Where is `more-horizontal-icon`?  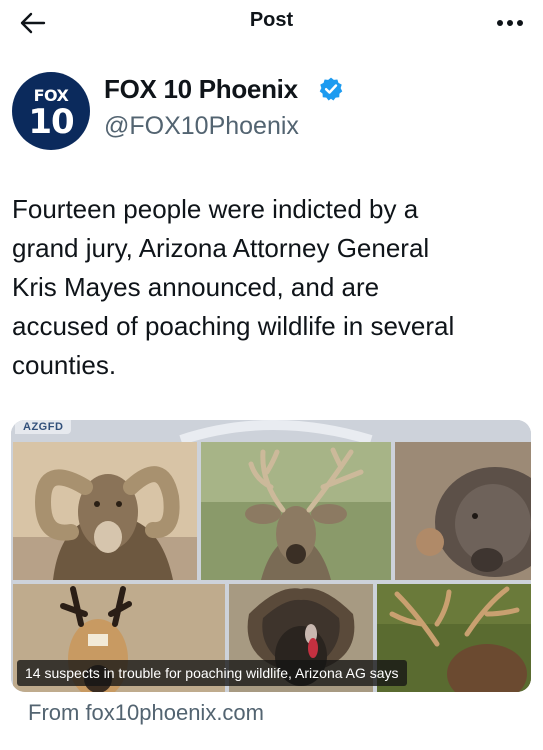
more-horizontal-icon is located at coordinates (510, 23).